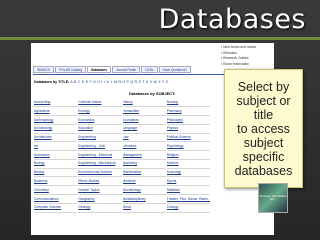  I want to click on subject-link: Zoology, so click(188, 208).